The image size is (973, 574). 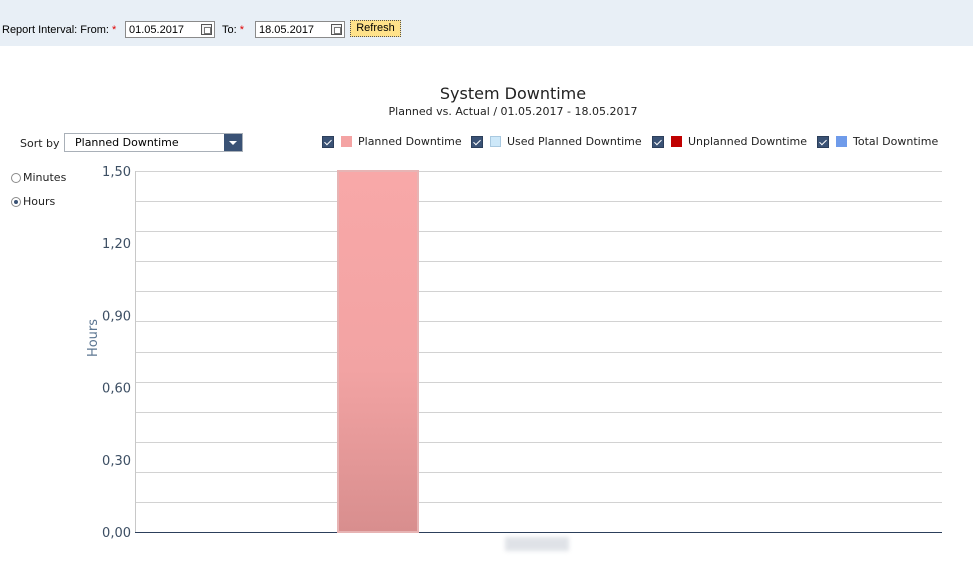 I want to click on y-axis-label: Hours, so click(x=93, y=338).